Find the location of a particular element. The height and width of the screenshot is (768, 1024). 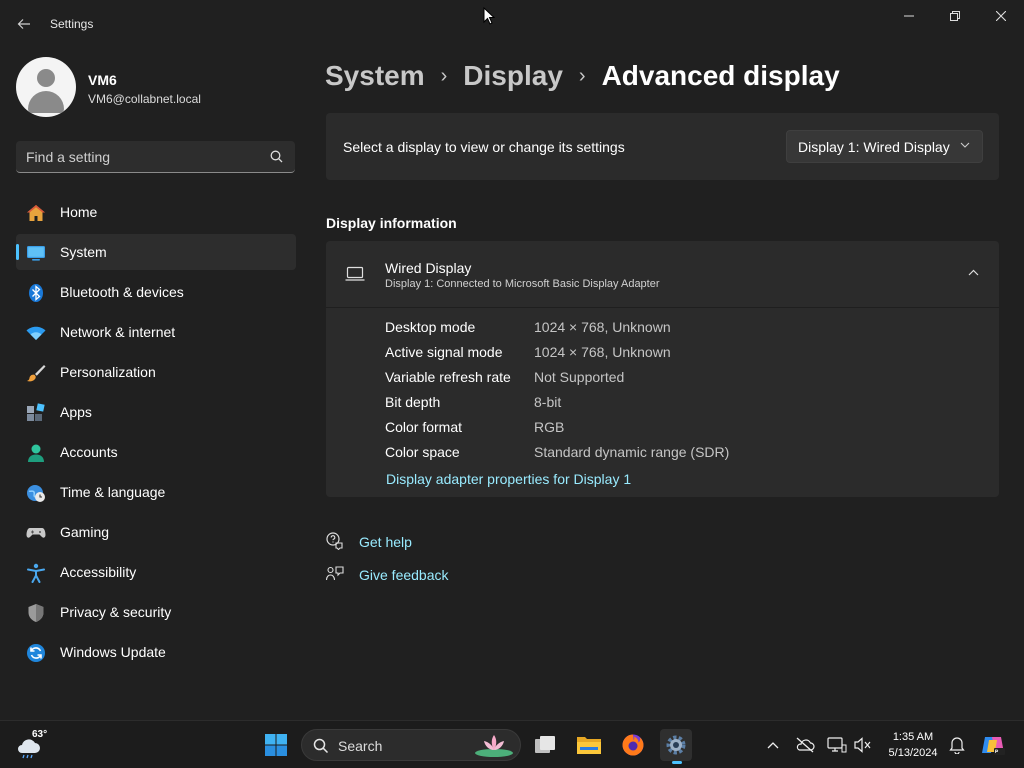

show-hidden-icons-button is located at coordinates (773, 745).